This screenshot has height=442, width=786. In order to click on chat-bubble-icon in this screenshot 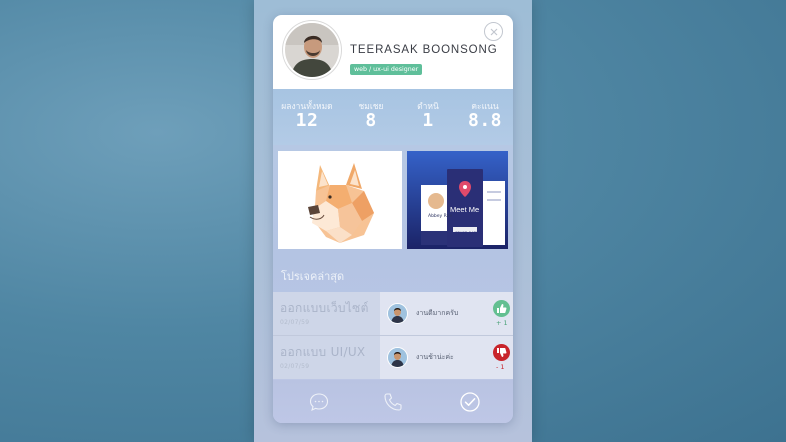, I will do `click(319, 402)`.